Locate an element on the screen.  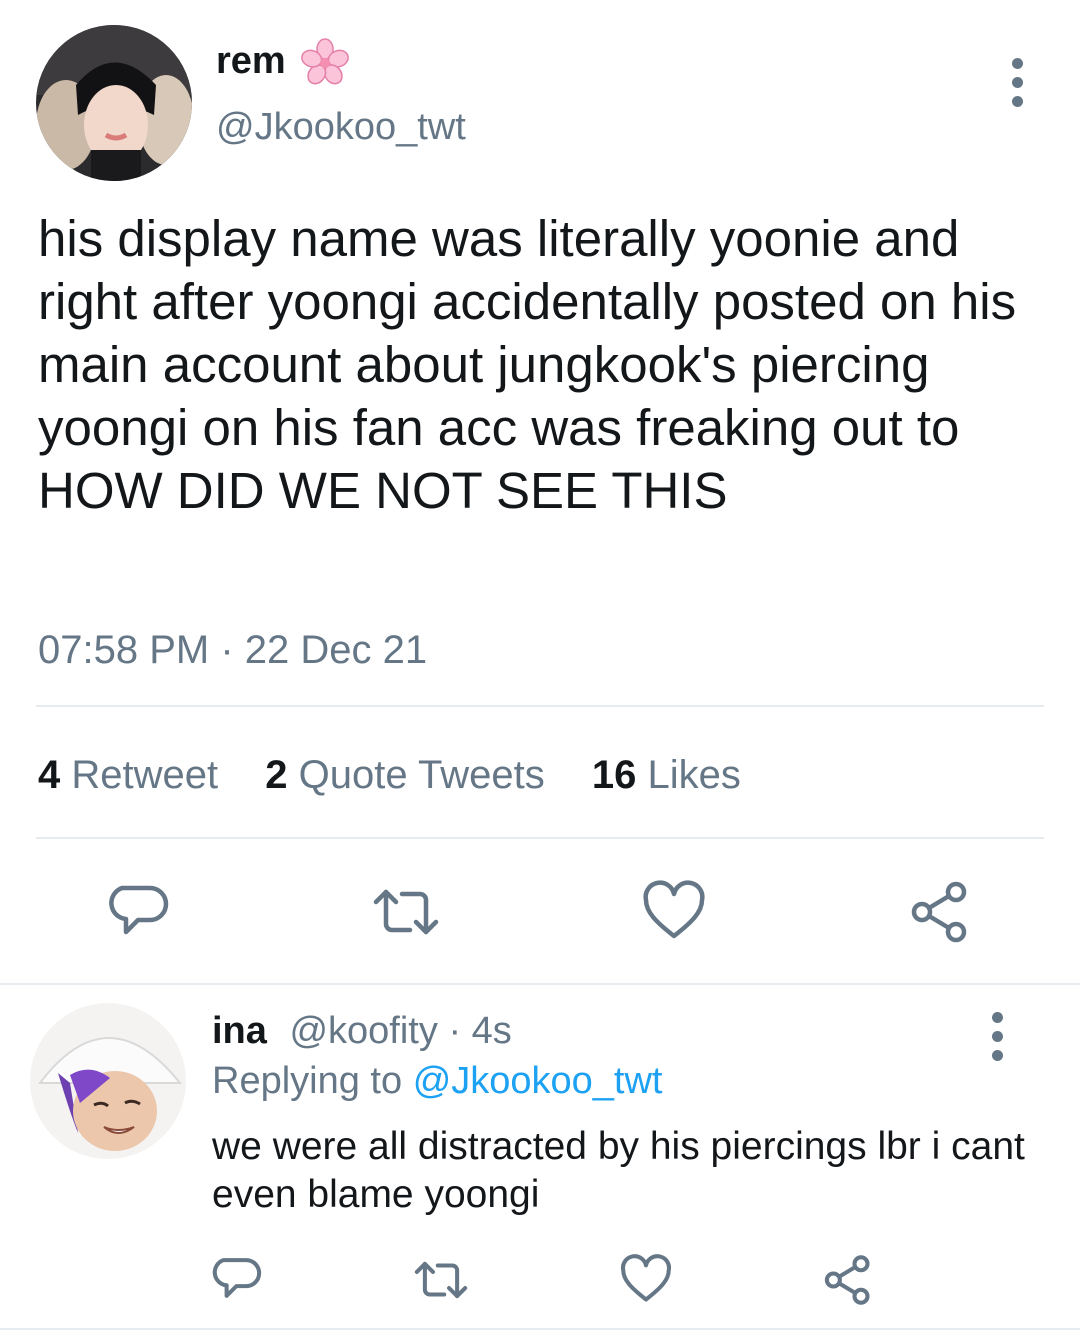
author-avatar is located at coordinates (114, 103).